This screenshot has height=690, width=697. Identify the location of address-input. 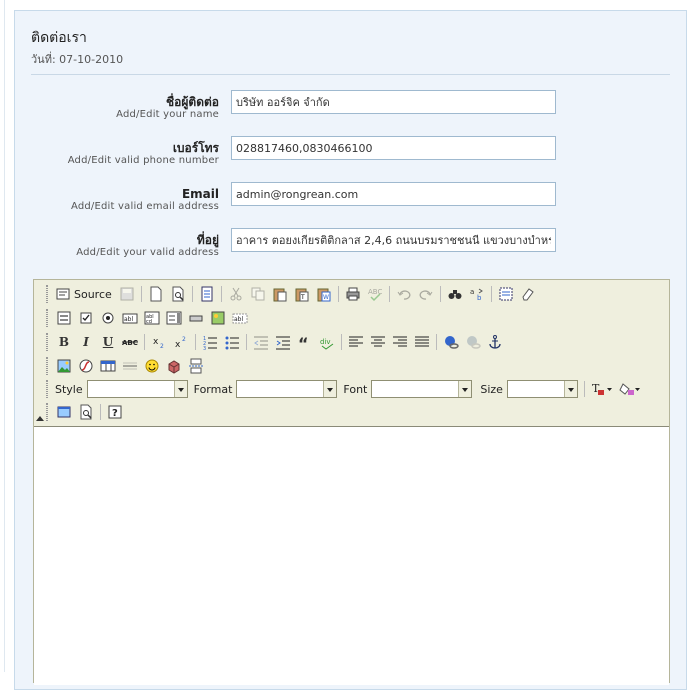
(393, 240).